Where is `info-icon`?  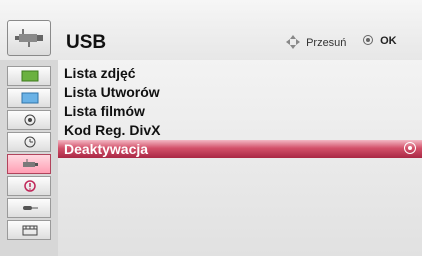
info-icon is located at coordinates (30, 186).